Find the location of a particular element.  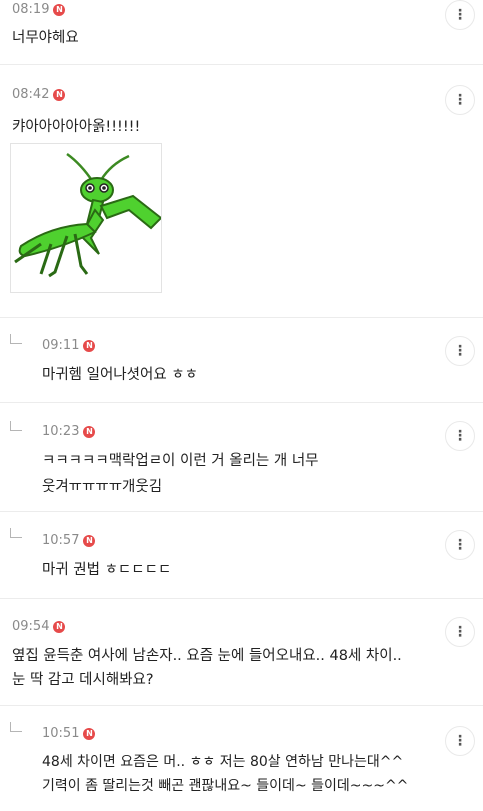

comment-meta: 10:51 N is located at coordinates (69, 733).